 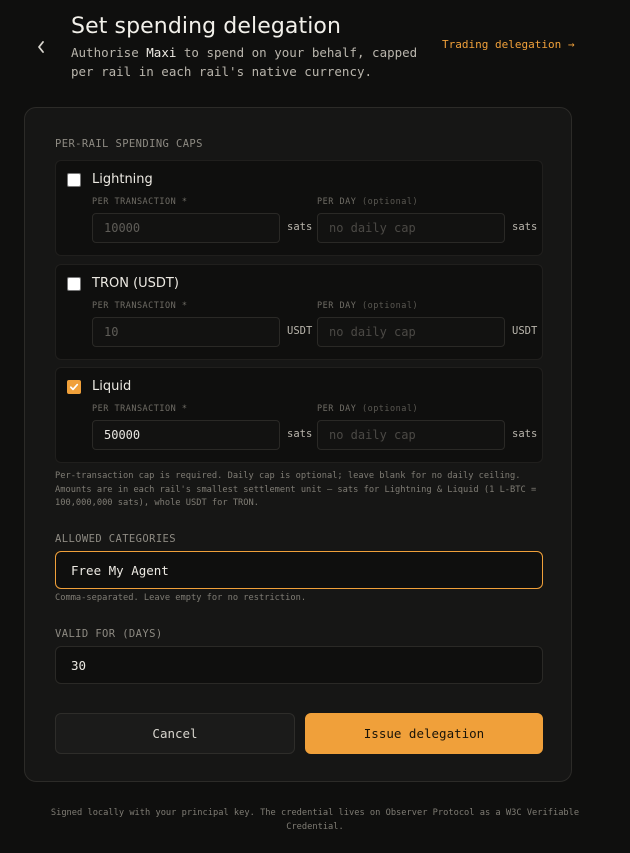 What do you see at coordinates (112, 386) in the screenshot?
I see `rail-name: Liquid` at bounding box center [112, 386].